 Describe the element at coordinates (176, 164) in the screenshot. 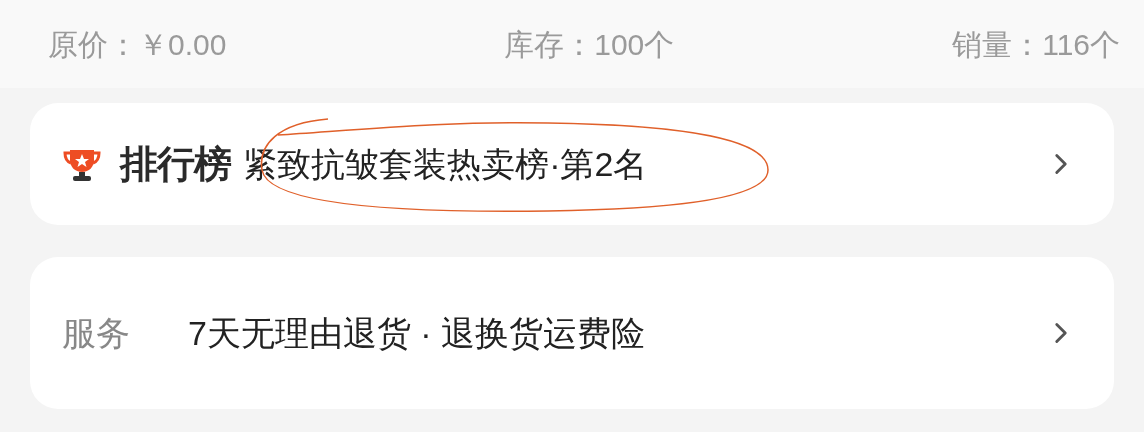

I see `ranking-logo: 排行榜` at that location.